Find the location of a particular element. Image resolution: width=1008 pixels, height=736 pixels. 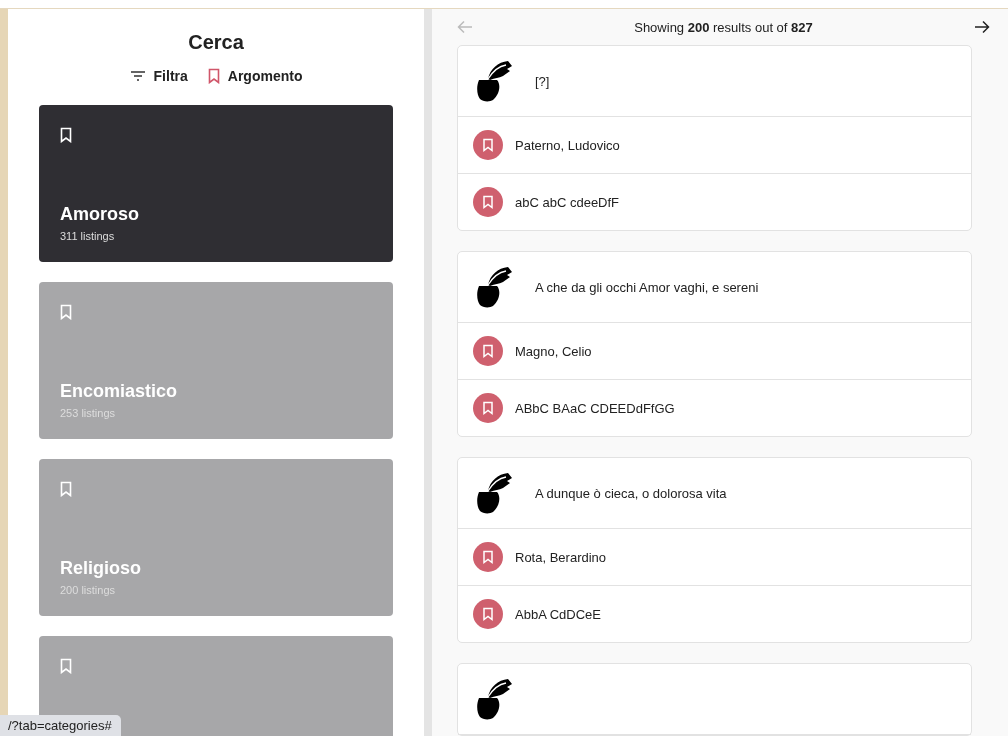

status-url: /?tab=categories# is located at coordinates (60, 725).